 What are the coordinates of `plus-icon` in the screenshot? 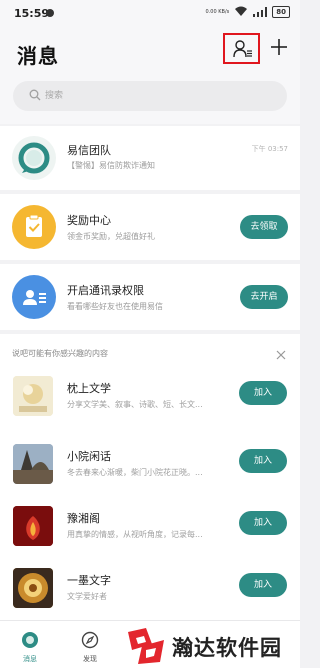 It's located at (279, 47).